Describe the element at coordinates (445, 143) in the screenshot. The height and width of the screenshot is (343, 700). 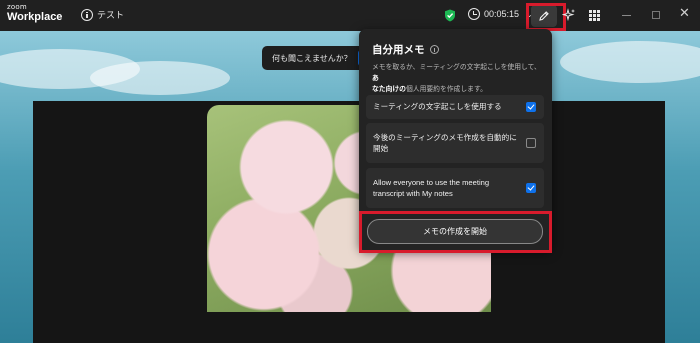
I see `option-label: 今後のミーティングのメモ作成を自動的に開始` at that location.